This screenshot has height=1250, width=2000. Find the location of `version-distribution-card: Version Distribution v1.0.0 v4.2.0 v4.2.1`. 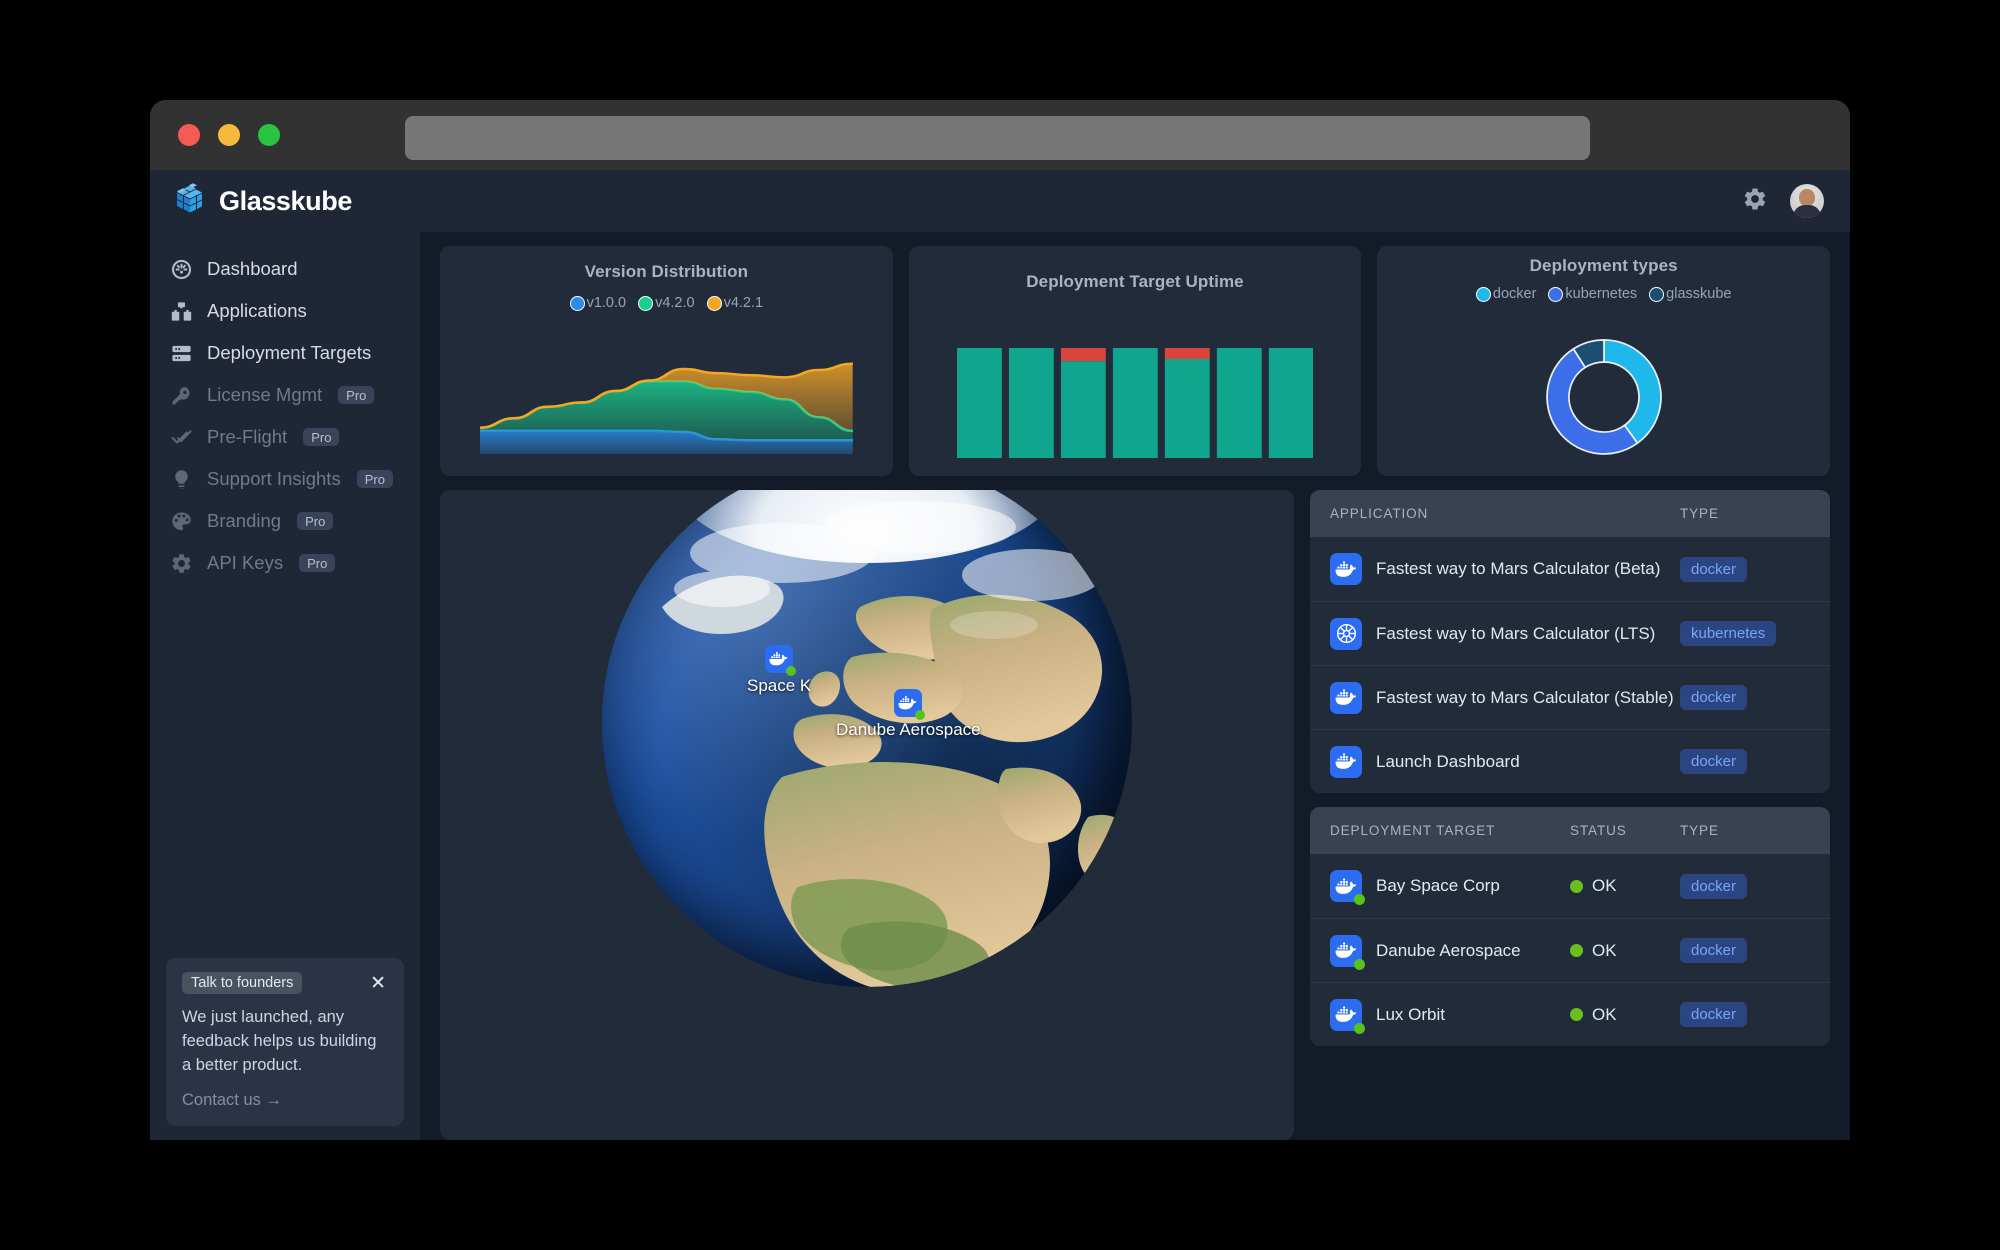

version-distribution-card: Version Distribution v1.0.0 v4.2.0 v4.2.1 is located at coordinates (666, 361).